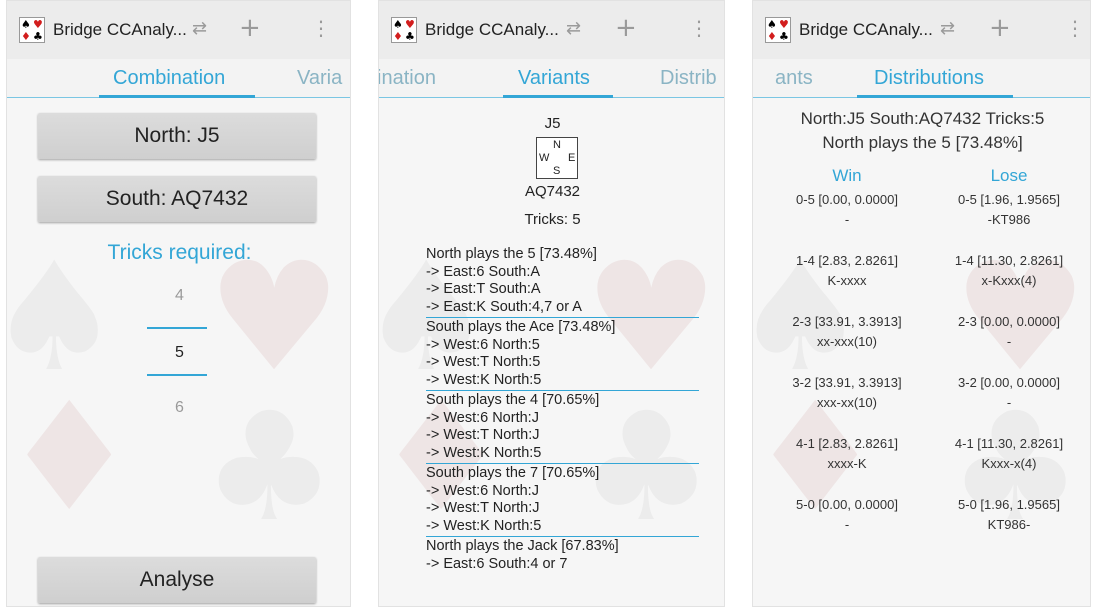 The width and height of the screenshot is (1097, 607). I want to click on picker-value-selected: 5, so click(178, 353).